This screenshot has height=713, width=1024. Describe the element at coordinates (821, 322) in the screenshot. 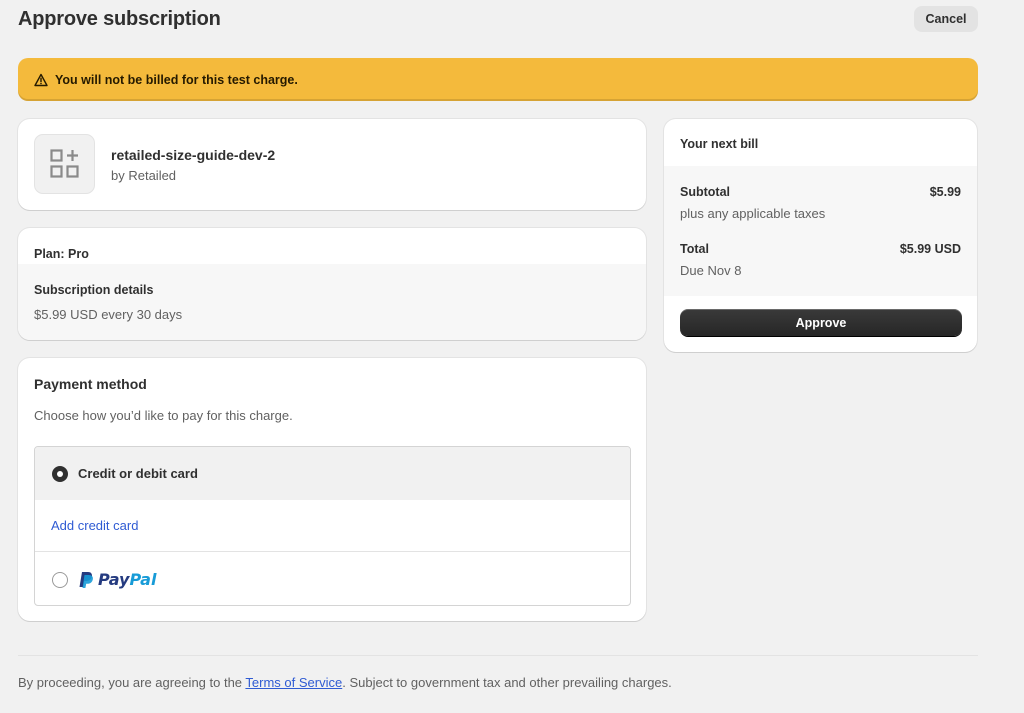

I see `approve-button: Approve` at that location.